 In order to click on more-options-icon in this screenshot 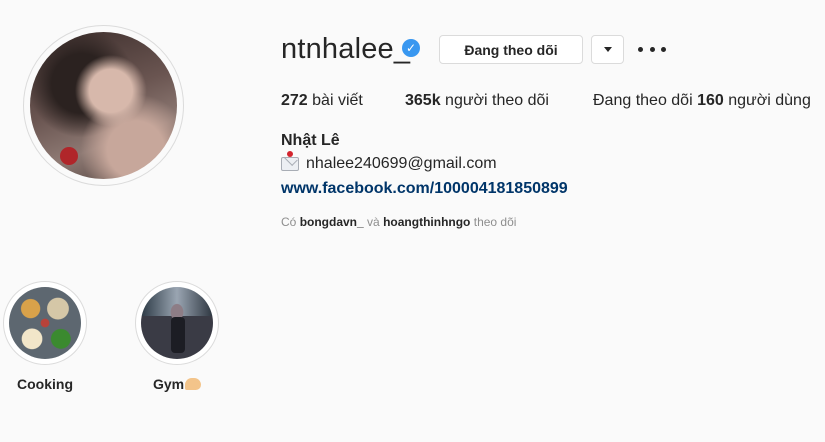, I will do `click(652, 49)`.